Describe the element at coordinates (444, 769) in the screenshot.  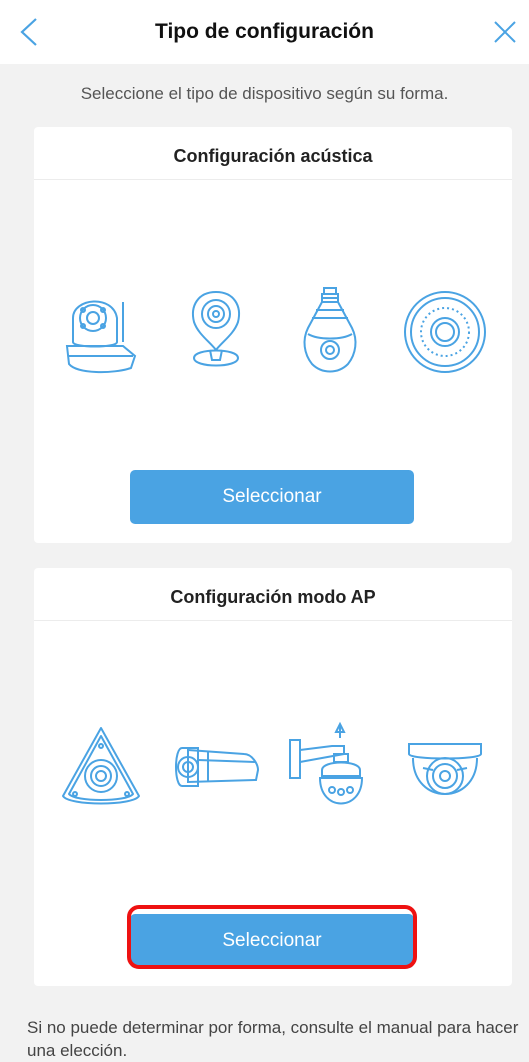
I see `dome-camera-icon` at that location.